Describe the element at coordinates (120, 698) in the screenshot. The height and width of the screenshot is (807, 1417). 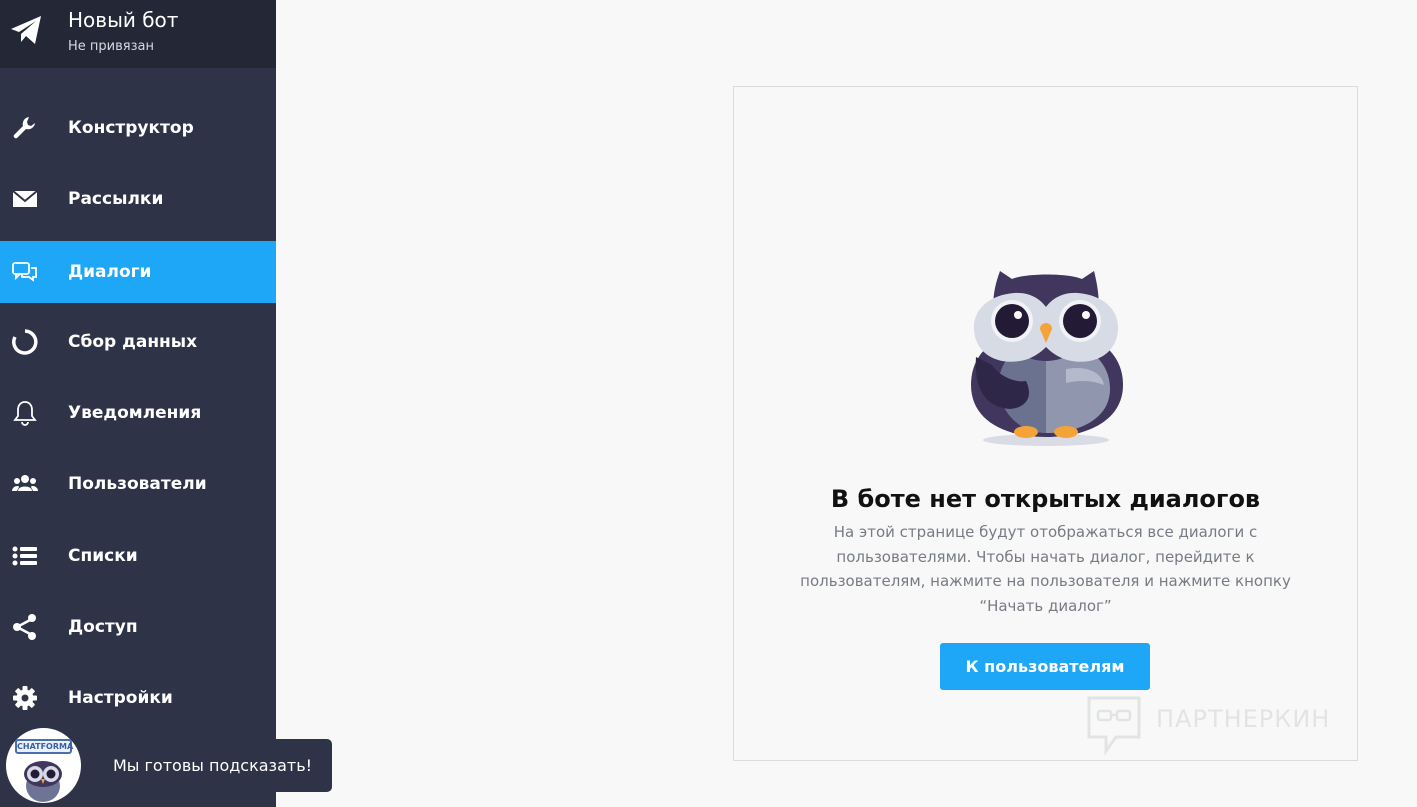
I see `sidebar-item-label: Настройки` at that location.